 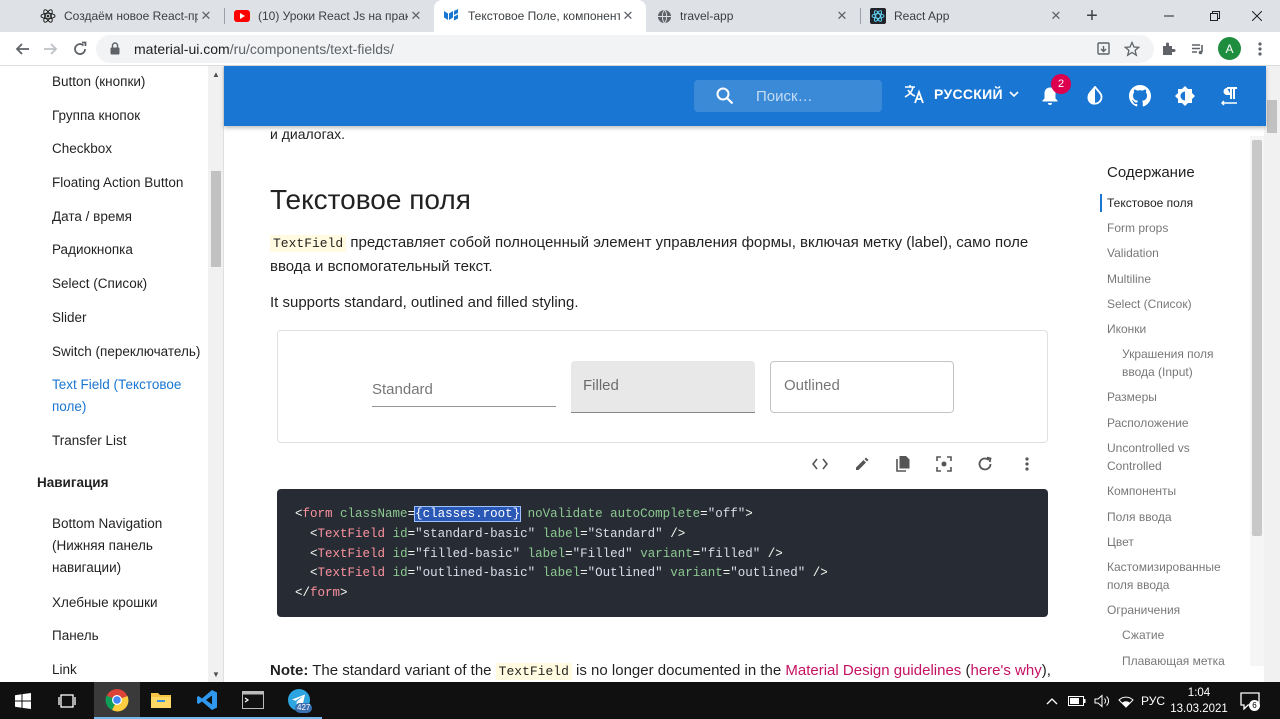 I want to click on sidebar-item: Switch (переключатель), so click(x=132, y=352).